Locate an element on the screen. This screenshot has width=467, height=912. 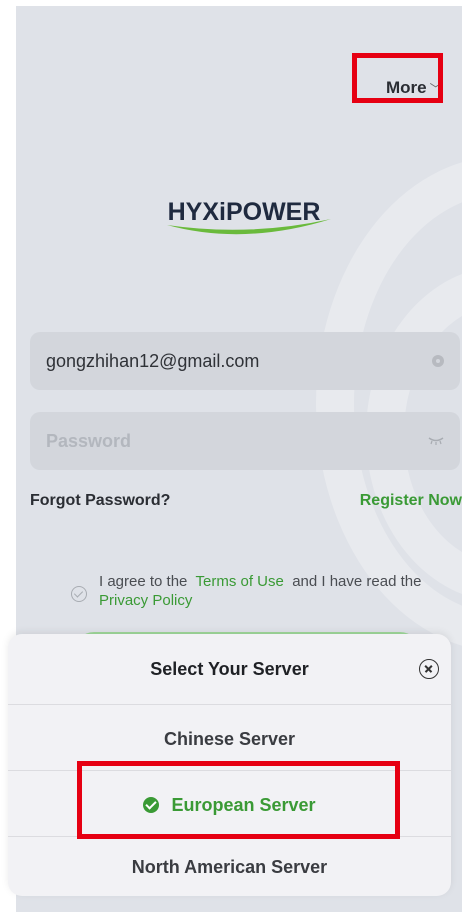
server-option-label: Chinese Server is located at coordinates (229, 738).